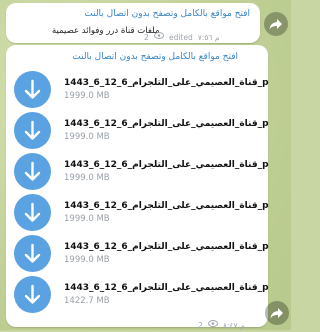 The width and height of the screenshot is (320, 332). Describe the element at coordinates (87, 301) in the screenshot. I see `file-size: 1422.7 MB` at that location.